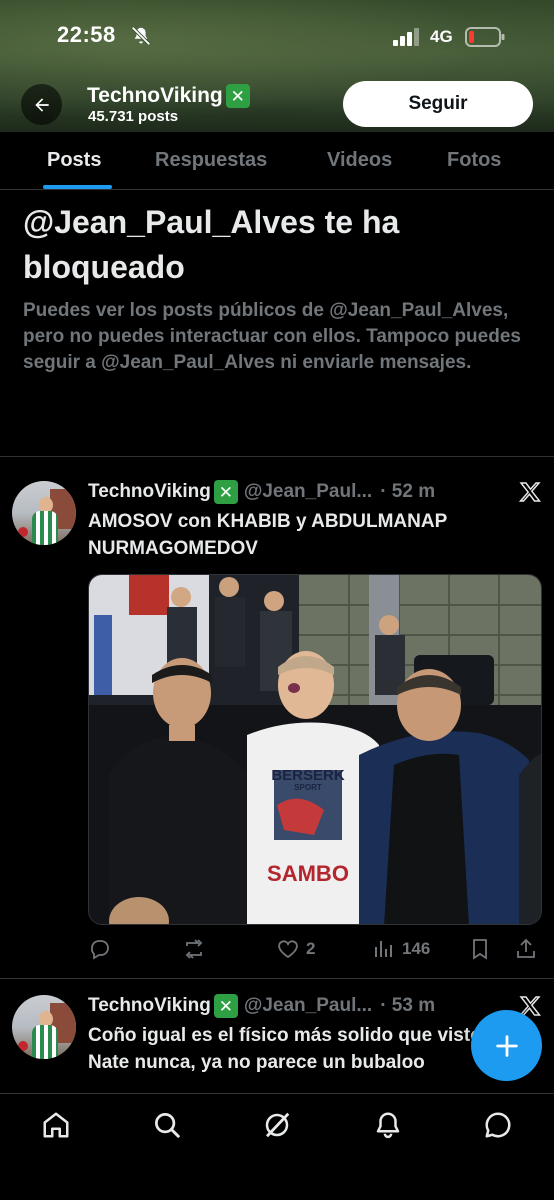 This screenshot has height=1200, width=554. What do you see at coordinates (277, 456) in the screenshot?
I see `section-divider` at bounding box center [277, 456].